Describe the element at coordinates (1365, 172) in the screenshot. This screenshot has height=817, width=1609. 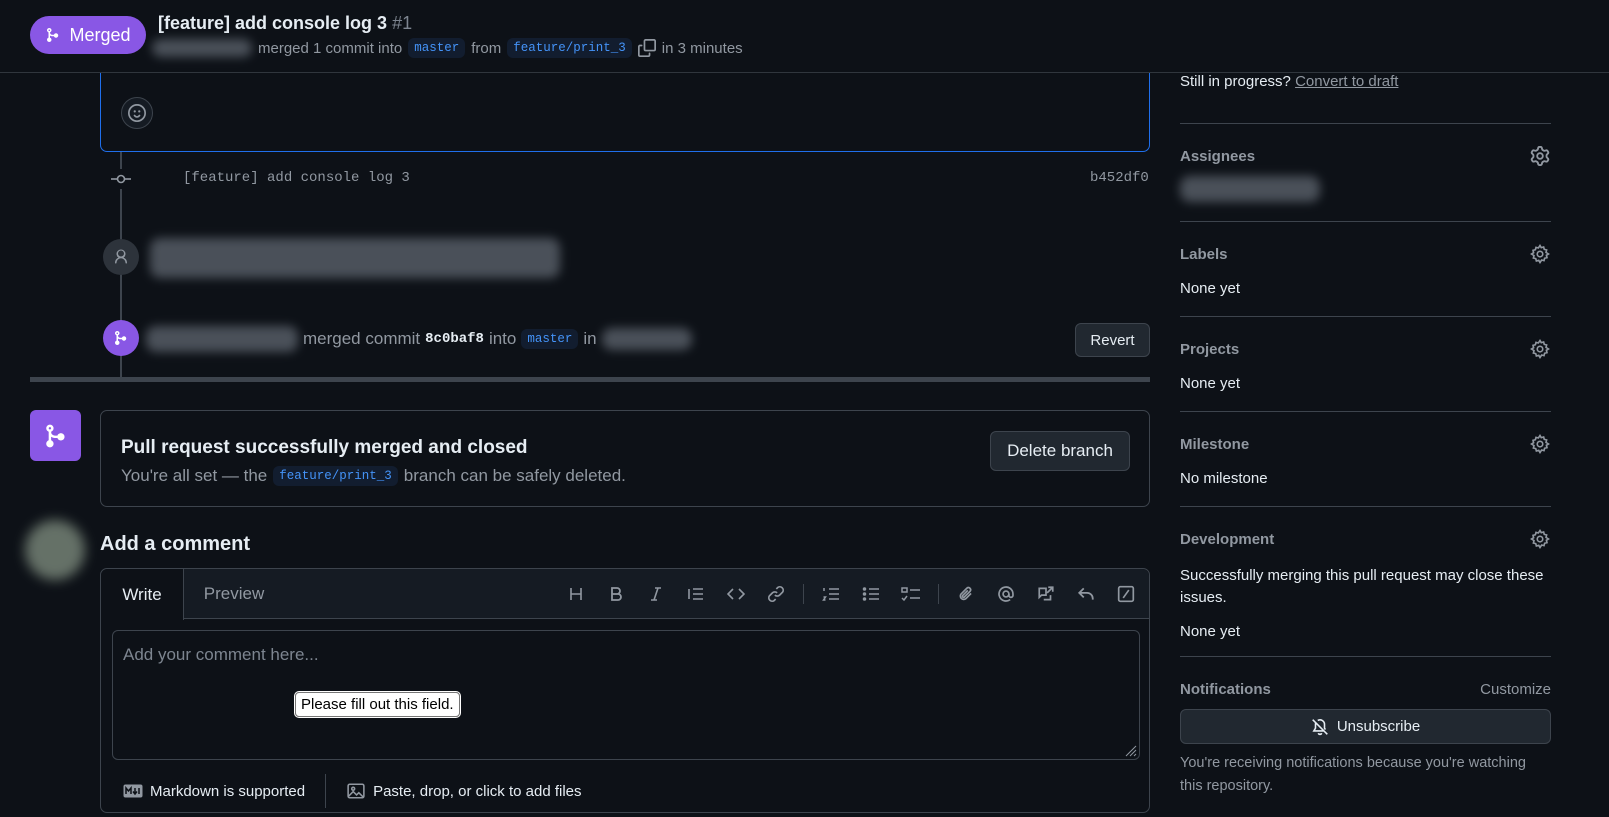
I see `assignees-section: Assignees` at that location.